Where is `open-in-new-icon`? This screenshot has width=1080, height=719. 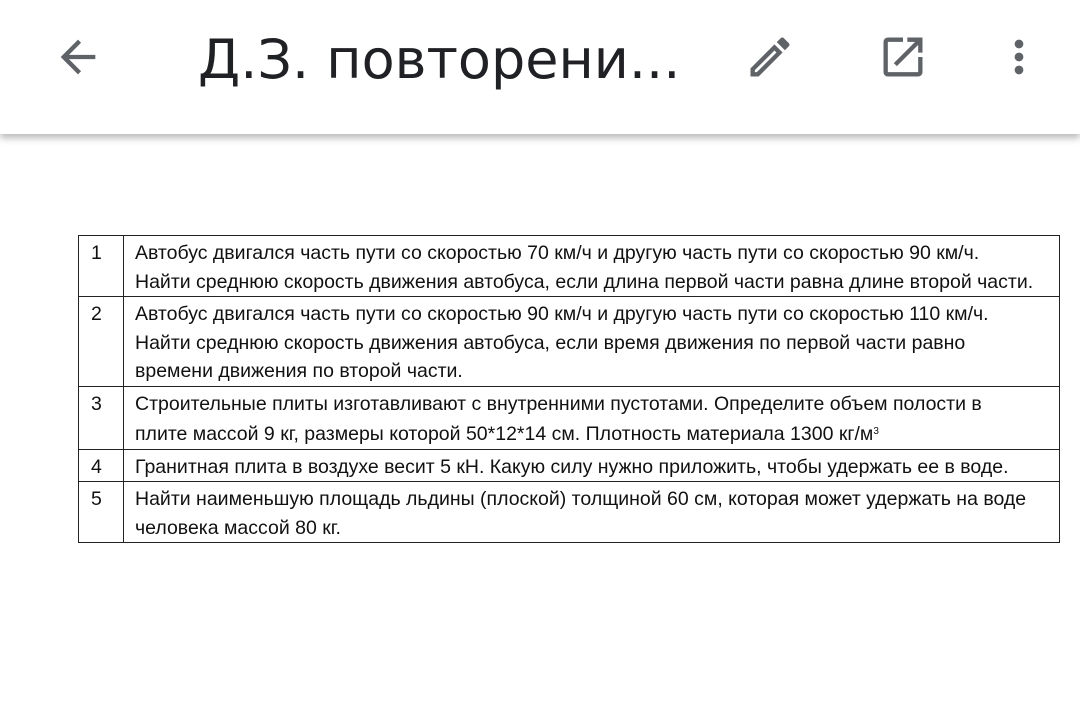
open-in-new-icon is located at coordinates (903, 57).